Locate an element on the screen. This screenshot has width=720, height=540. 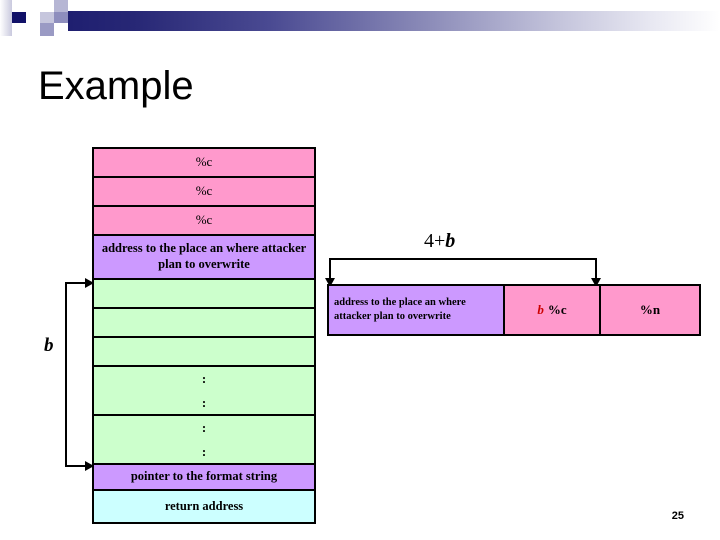
stack-cell-label: return address is located at coordinates (204, 505).